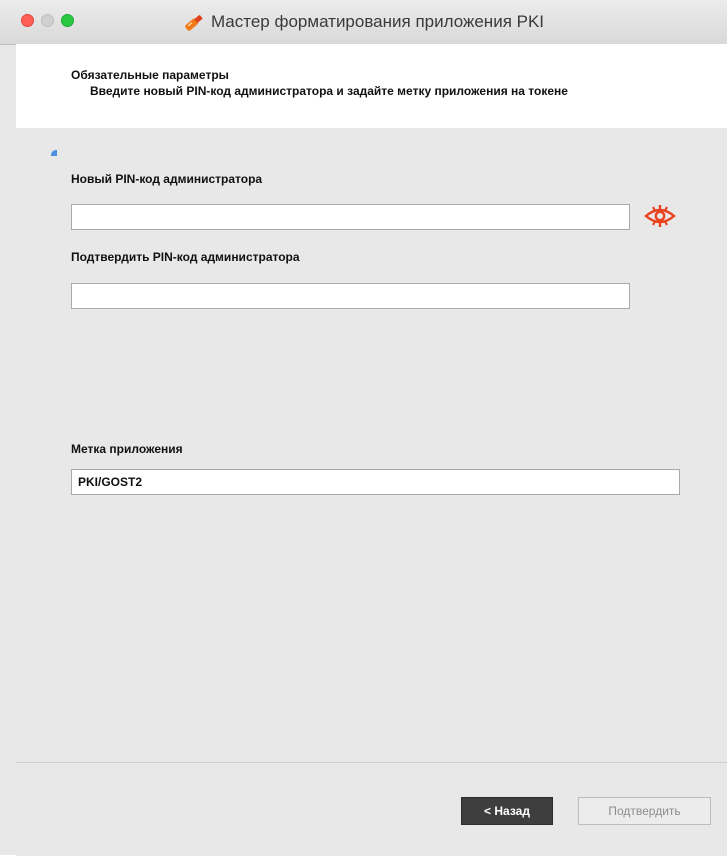 Image resolution: width=727 pixels, height=856 pixels. Describe the element at coordinates (371, 809) in the screenshot. I see `button-bar: < Назад Подтвердить` at that location.